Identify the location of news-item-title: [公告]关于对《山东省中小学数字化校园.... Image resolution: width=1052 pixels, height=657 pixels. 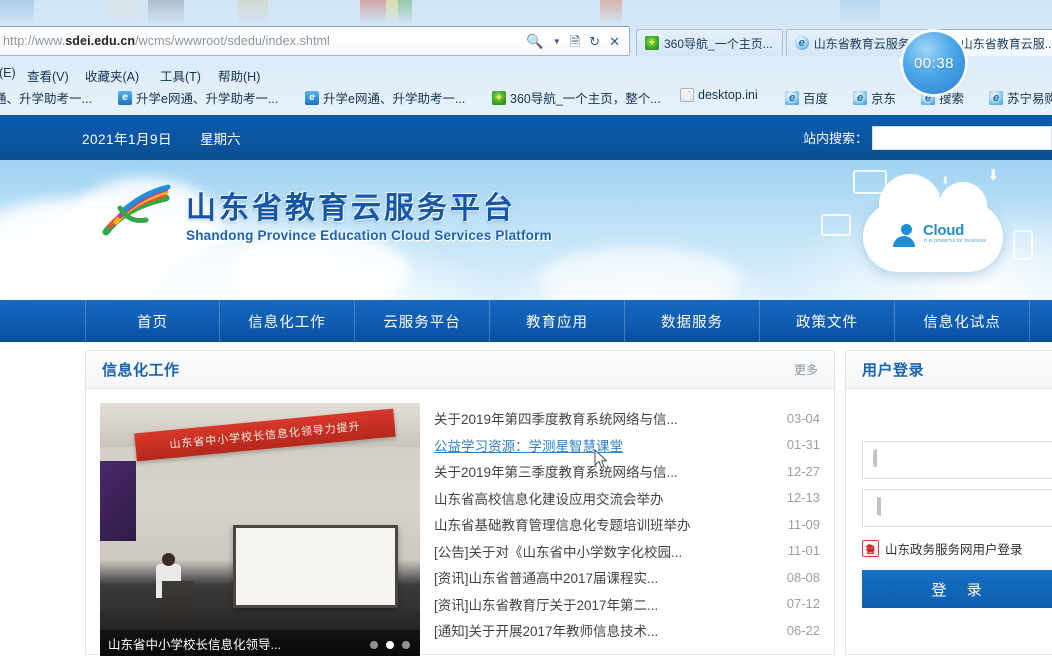
(558, 552).